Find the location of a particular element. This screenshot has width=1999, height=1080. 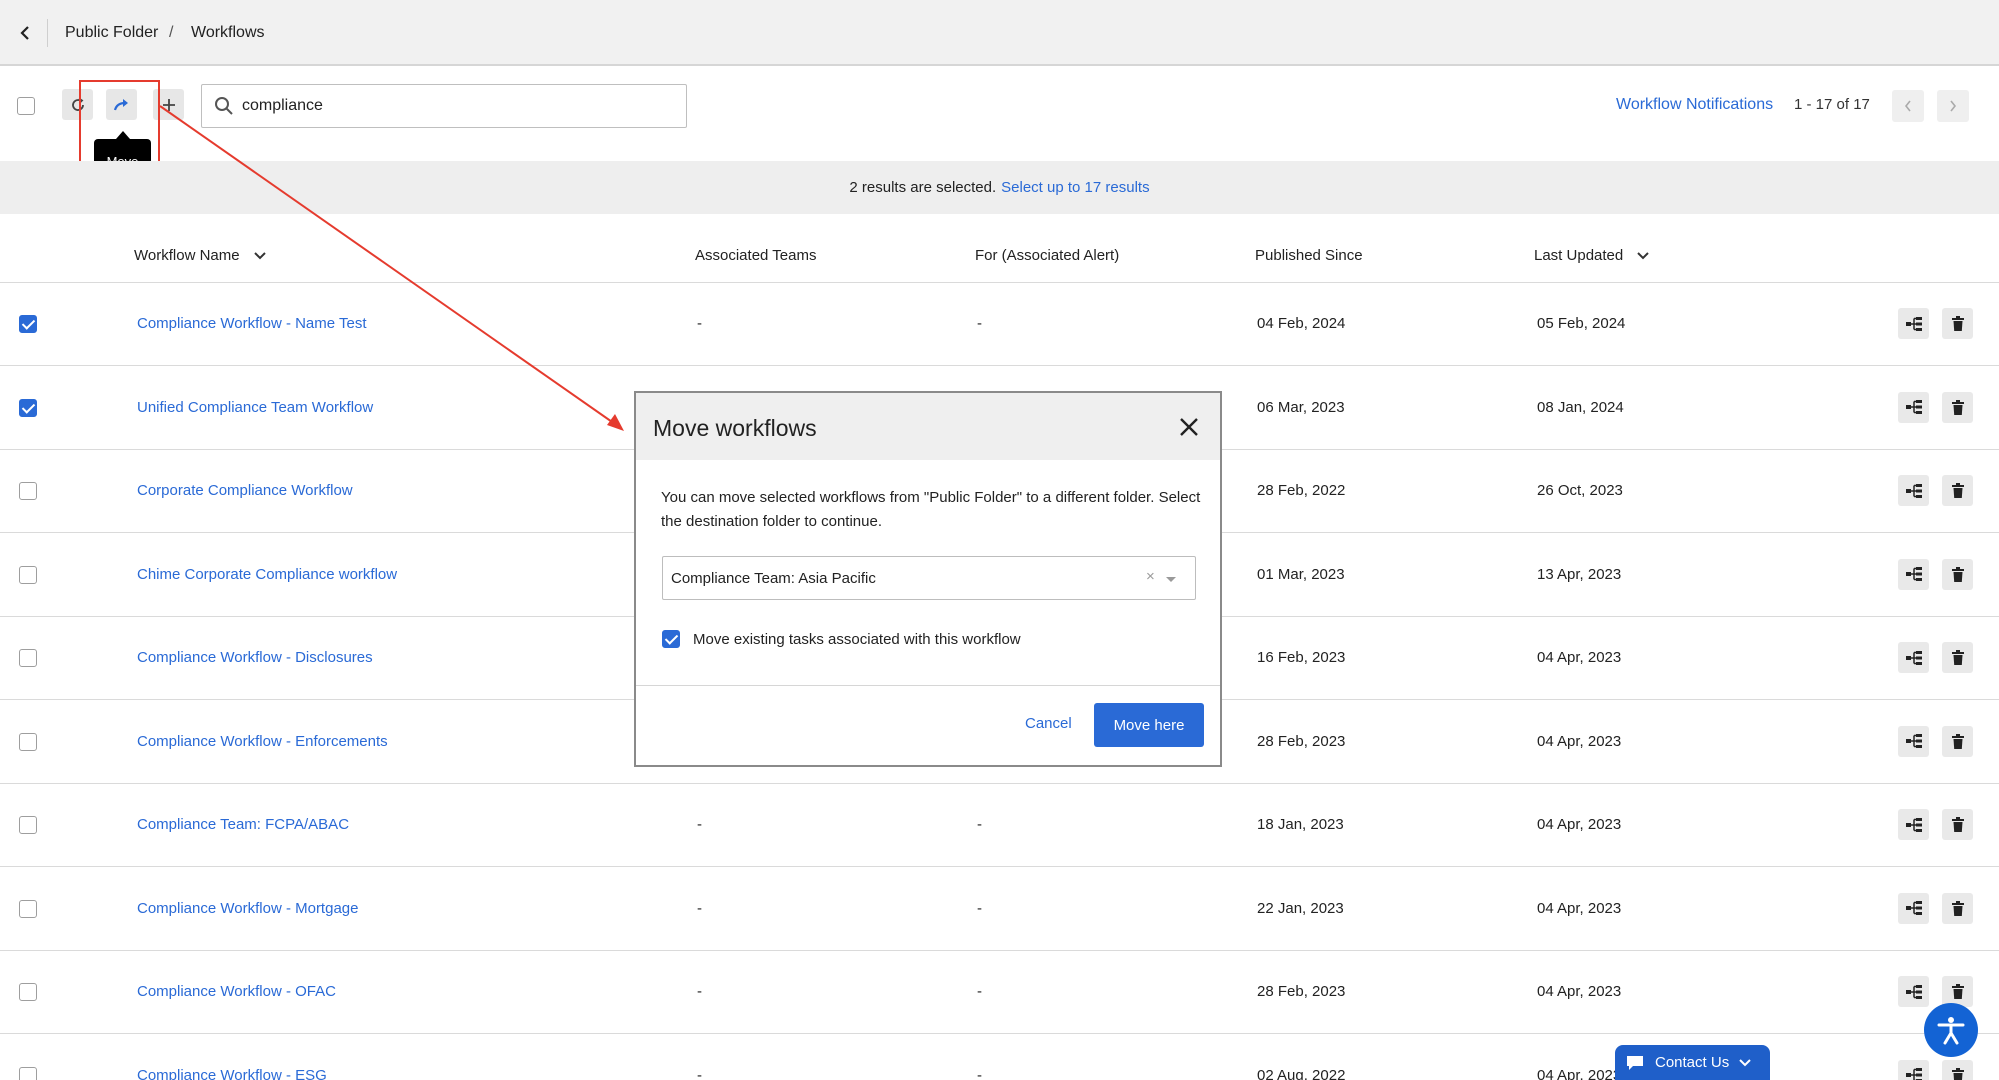

published-since-cell: 28 Feb, 2022 is located at coordinates (1301, 490).